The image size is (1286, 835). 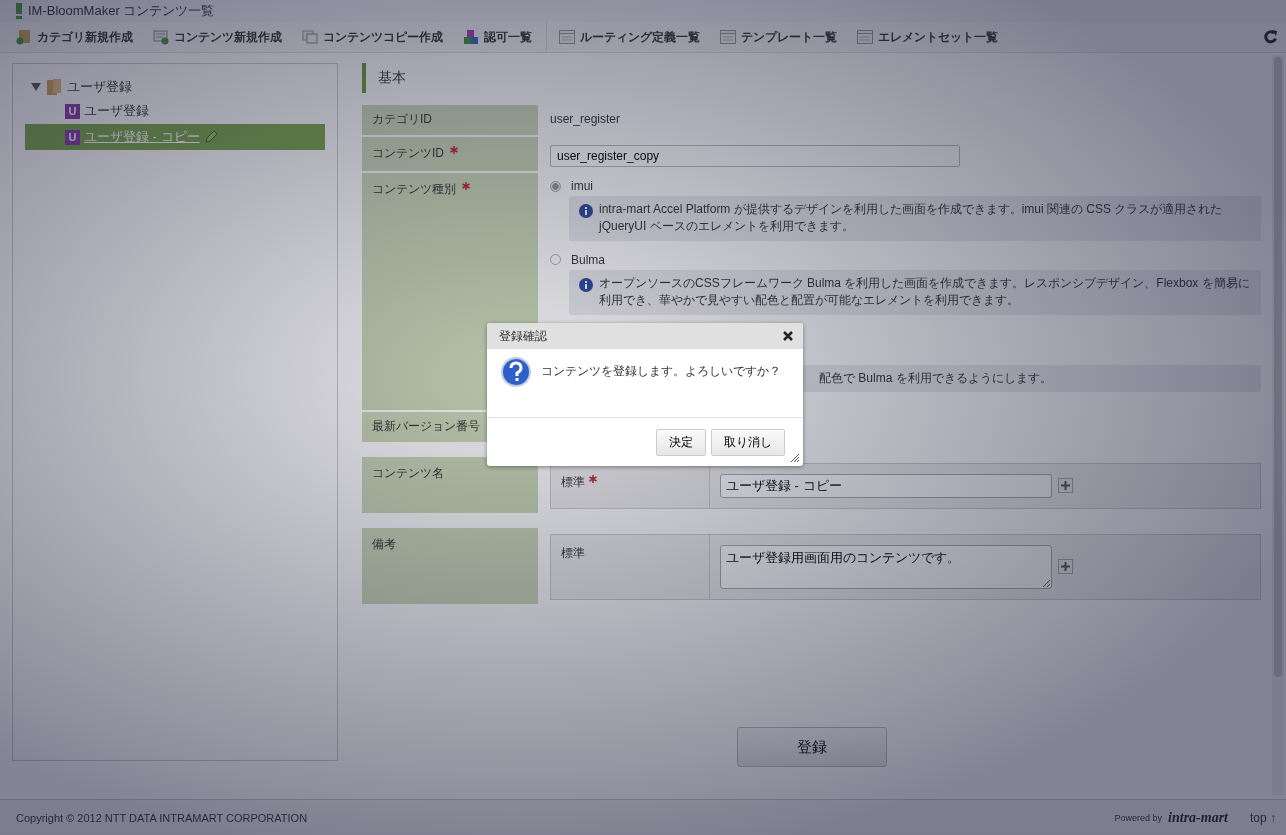 I want to click on toolbar-button: カテゴリ新規作成, so click(x=74, y=37).